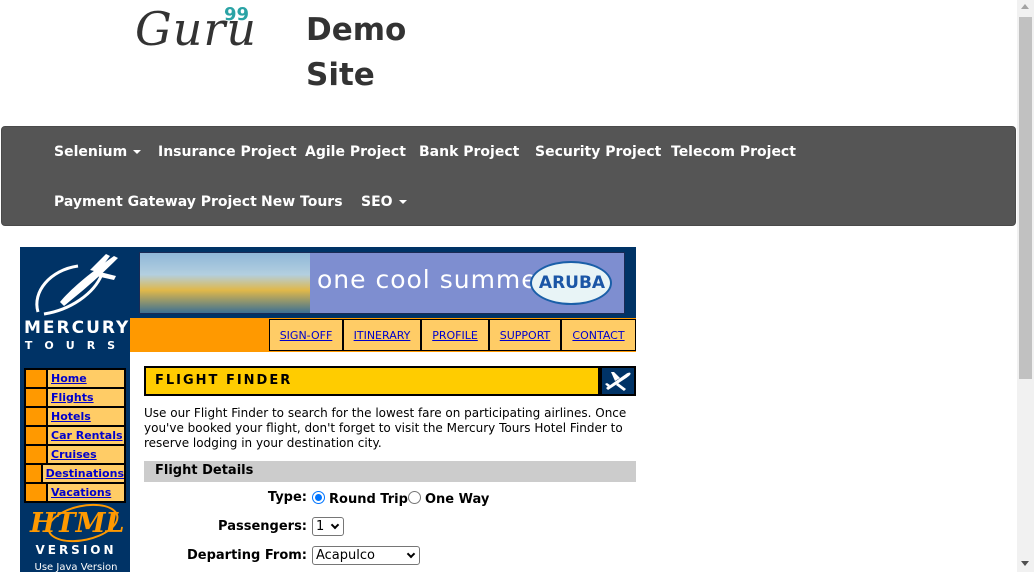 This screenshot has width=1034, height=573. What do you see at coordinates (469, 152) in the screenshot?
I see `nav-bank-project: Bank Project` at bounding box center [469, 152].